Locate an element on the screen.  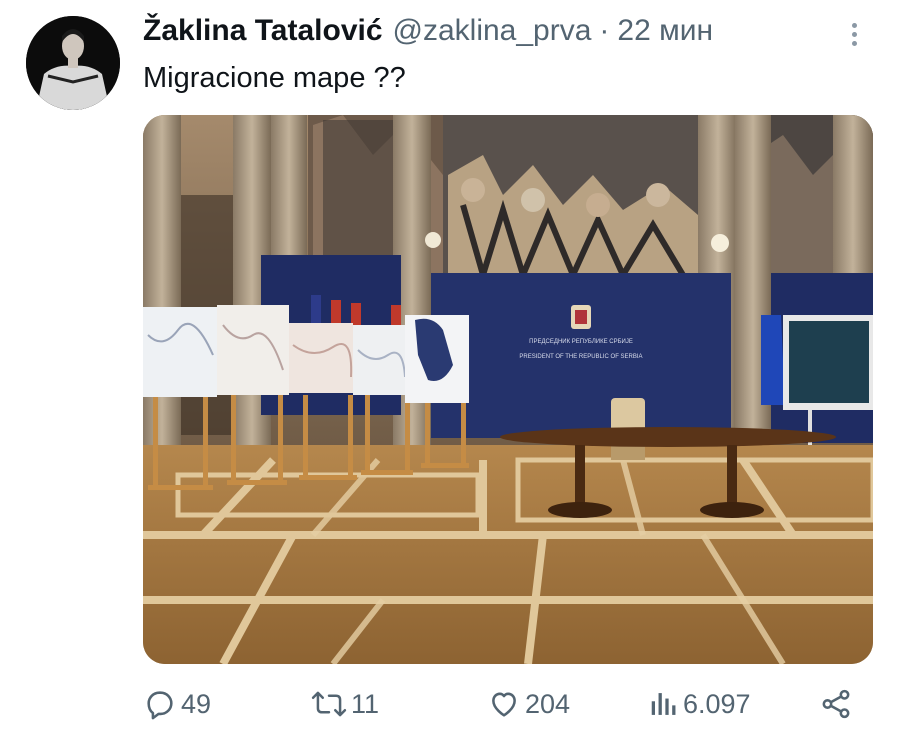
share-icon is located at coordinates (836, 704).